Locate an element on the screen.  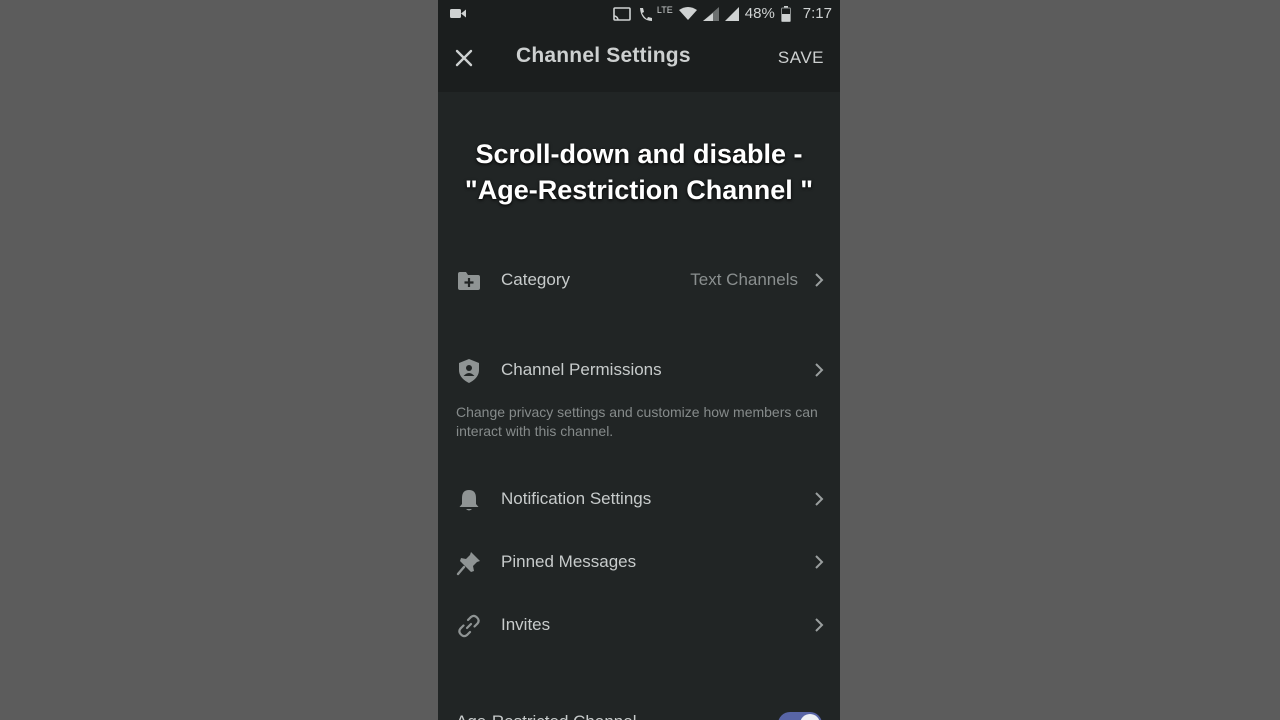
invites-label: Invites is located at coordinates (526, 624).